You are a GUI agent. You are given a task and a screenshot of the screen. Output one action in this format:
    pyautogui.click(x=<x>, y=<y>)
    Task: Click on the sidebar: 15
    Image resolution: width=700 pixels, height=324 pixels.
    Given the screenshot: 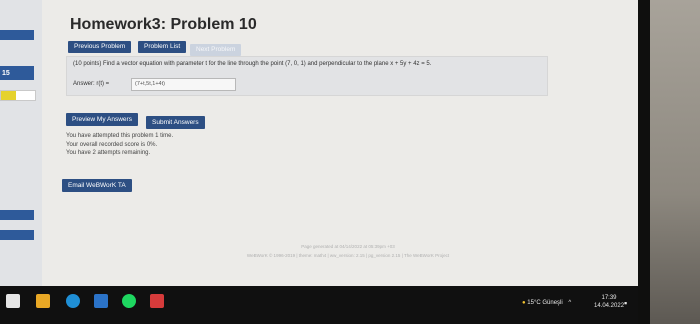 What is the action you would take?
    pyautogui.click(x=21, y=143)
    